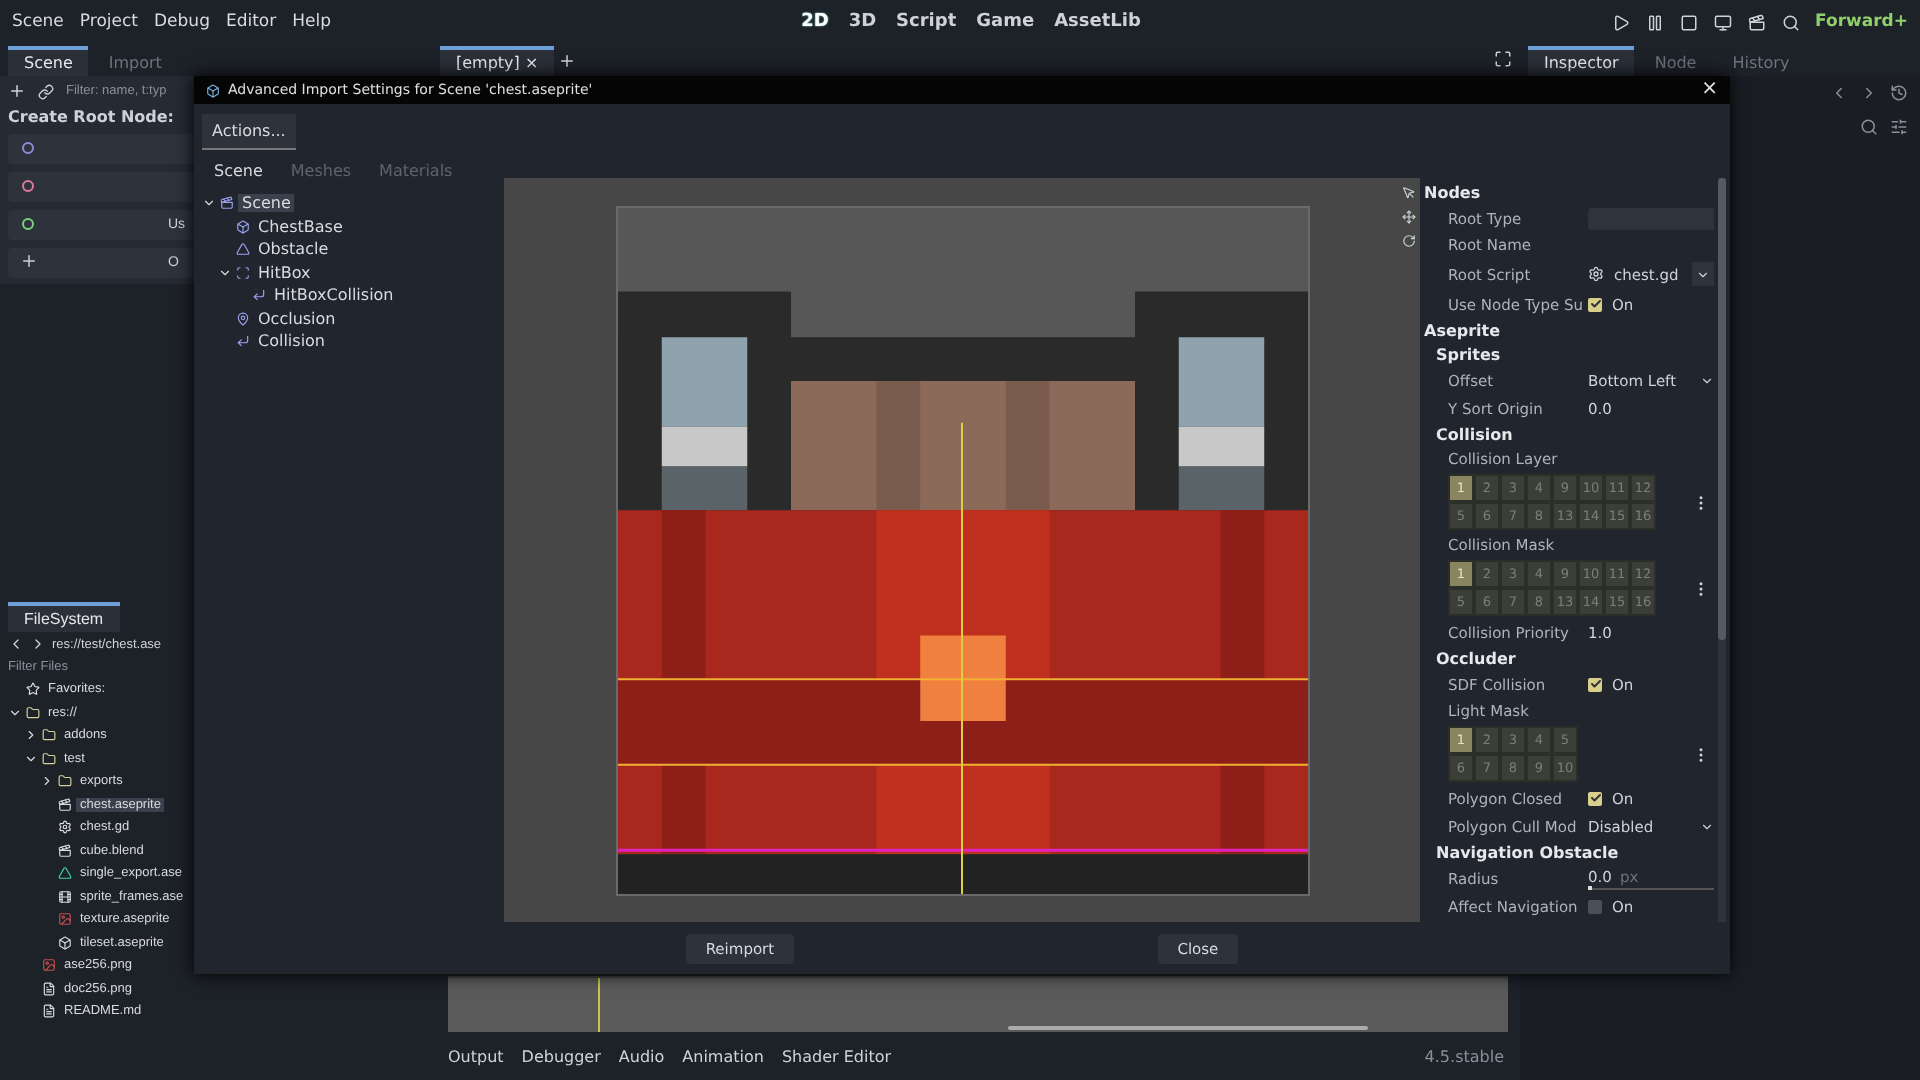 The image size is (1920, 1080). Describe the element at coordinates (1464, 1056) in the screenshot. I see `version-label: 4.5.stable` at that location.